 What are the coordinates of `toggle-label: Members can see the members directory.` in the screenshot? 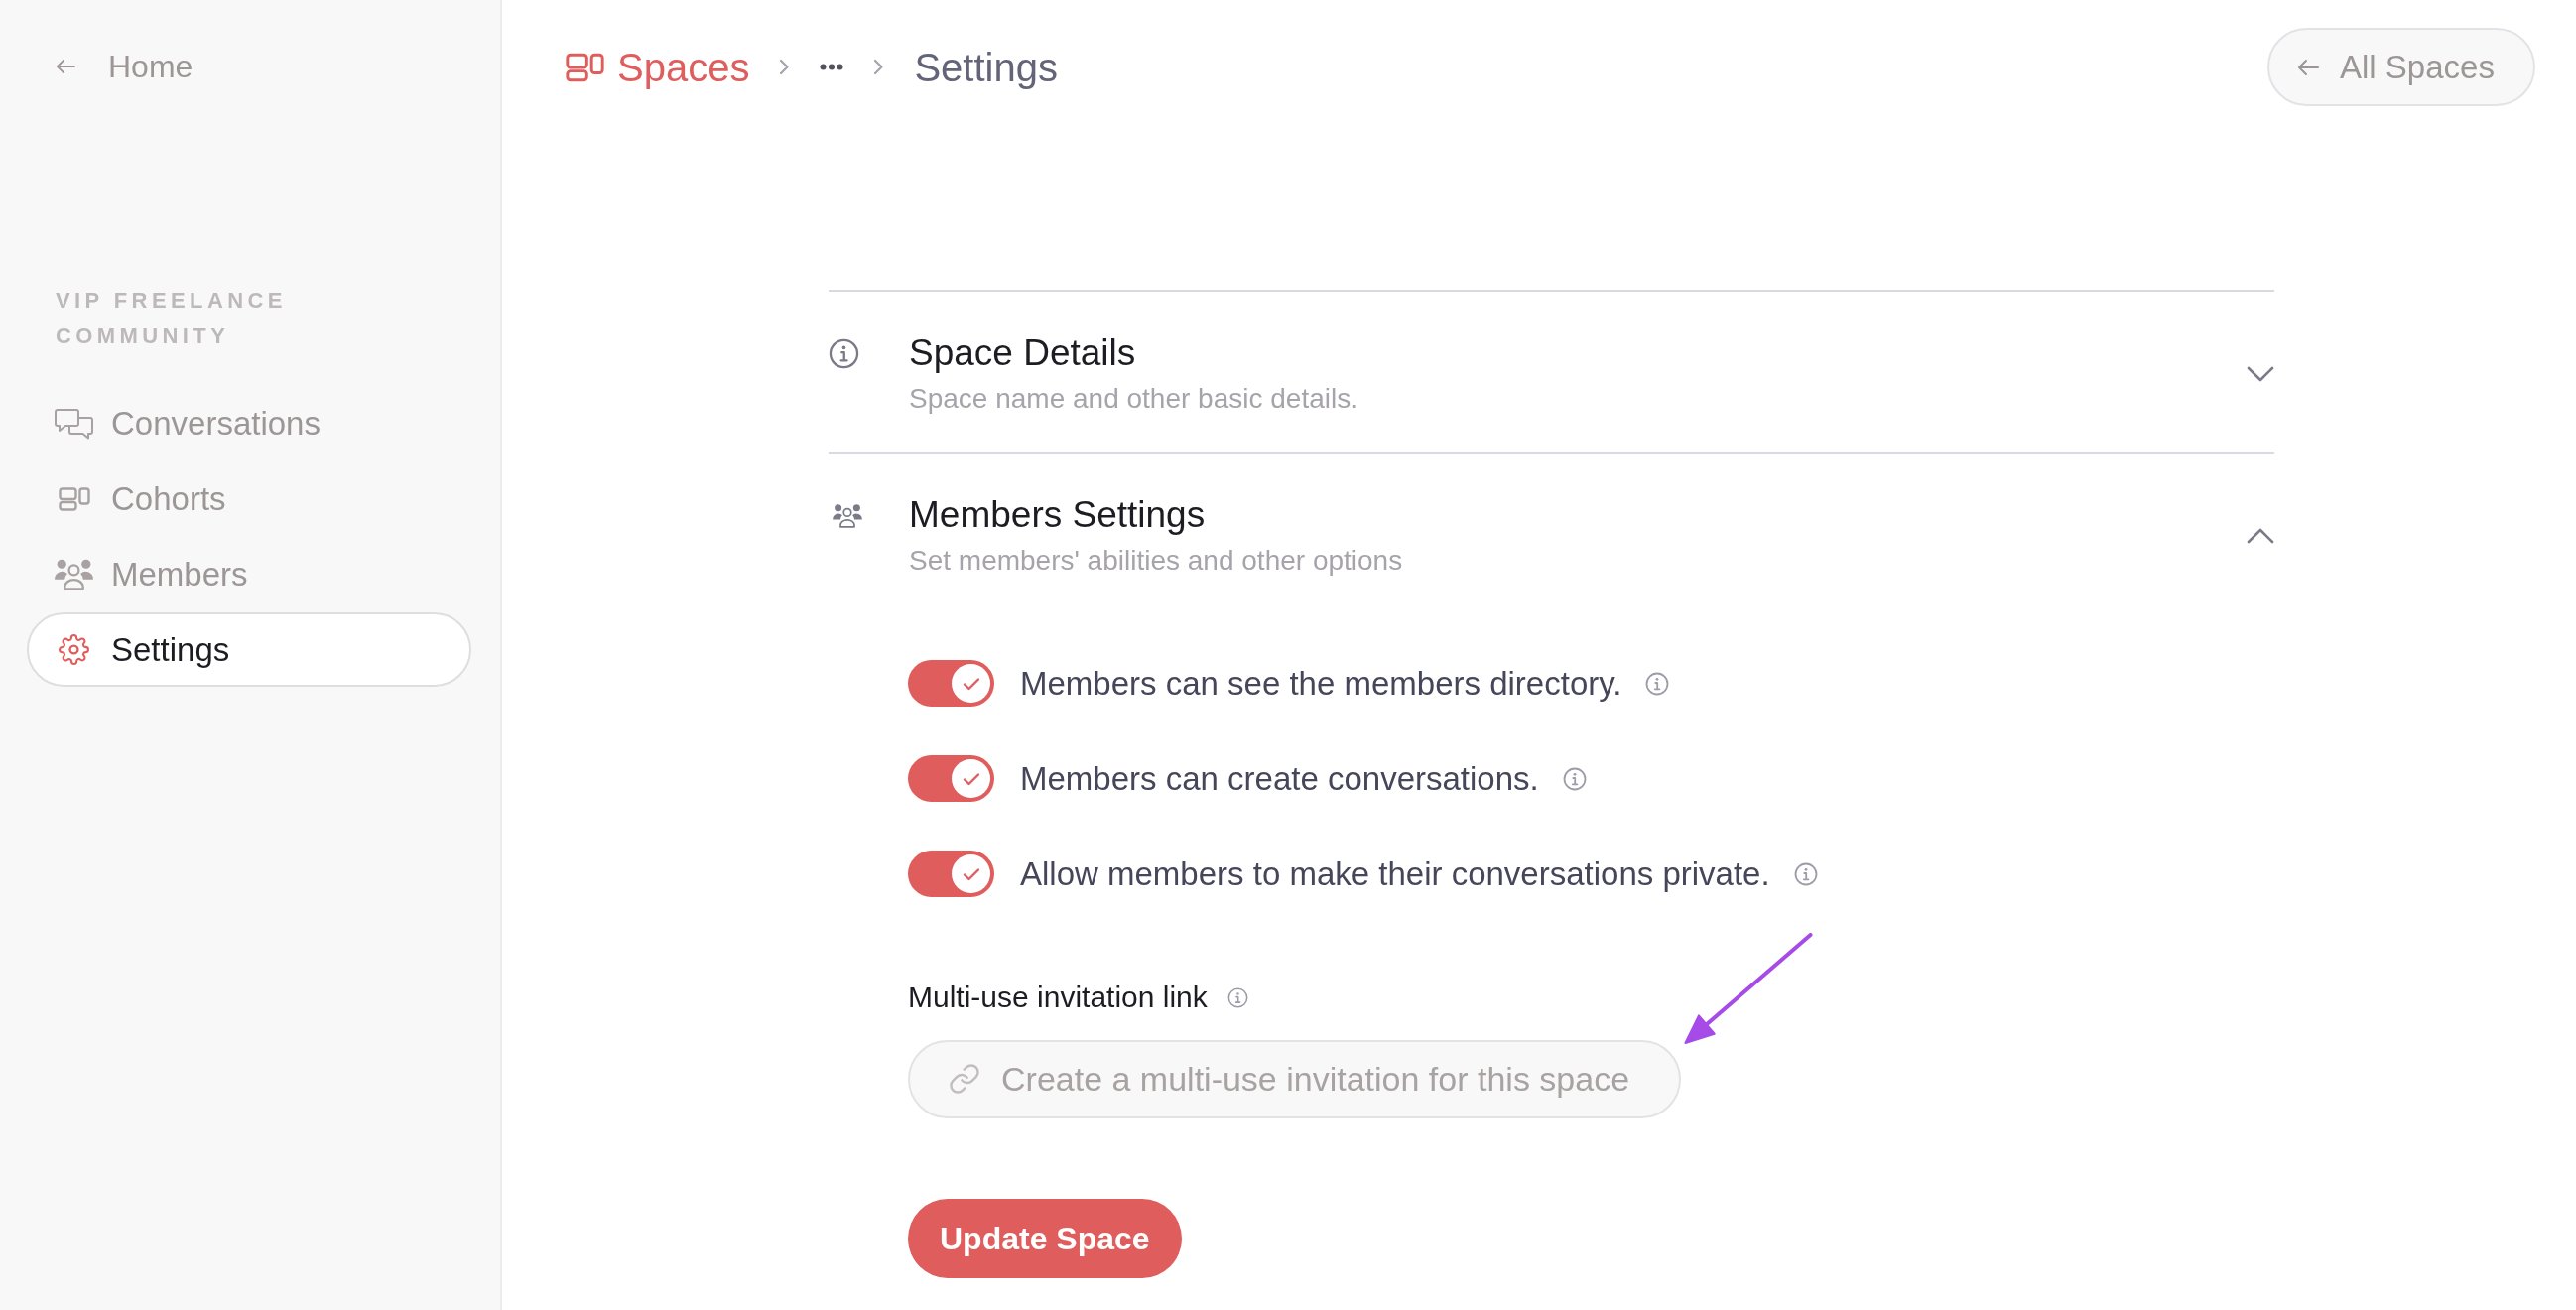 It's located at (1321, 683).